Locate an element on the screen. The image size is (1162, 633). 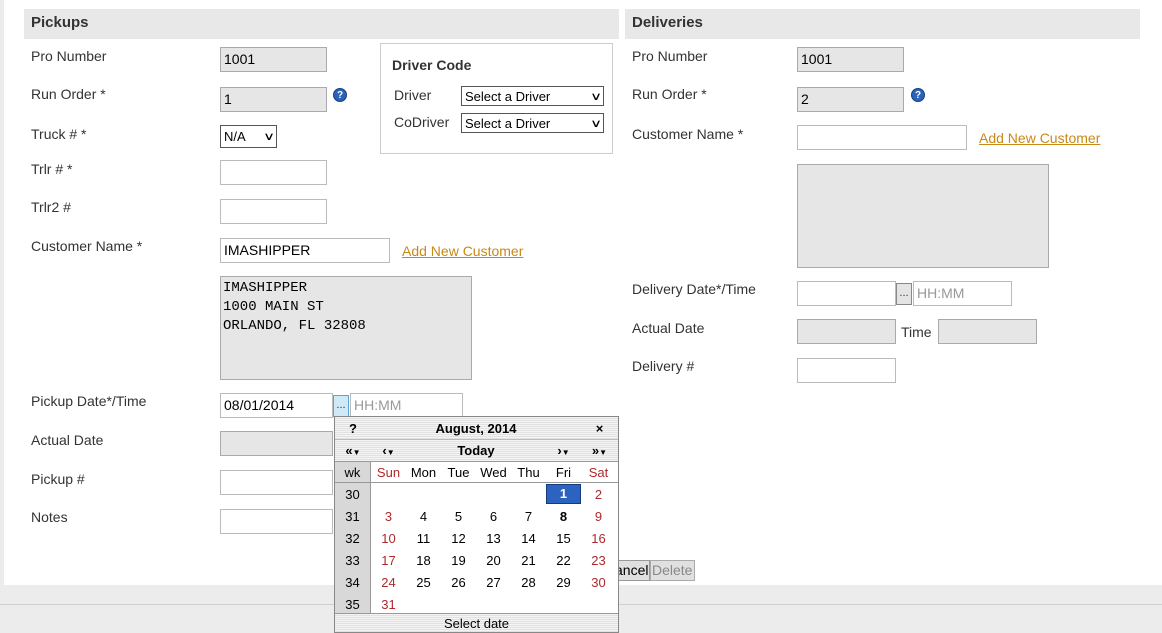
prev-year-button: «▼ is located at coordinates (353, 450).